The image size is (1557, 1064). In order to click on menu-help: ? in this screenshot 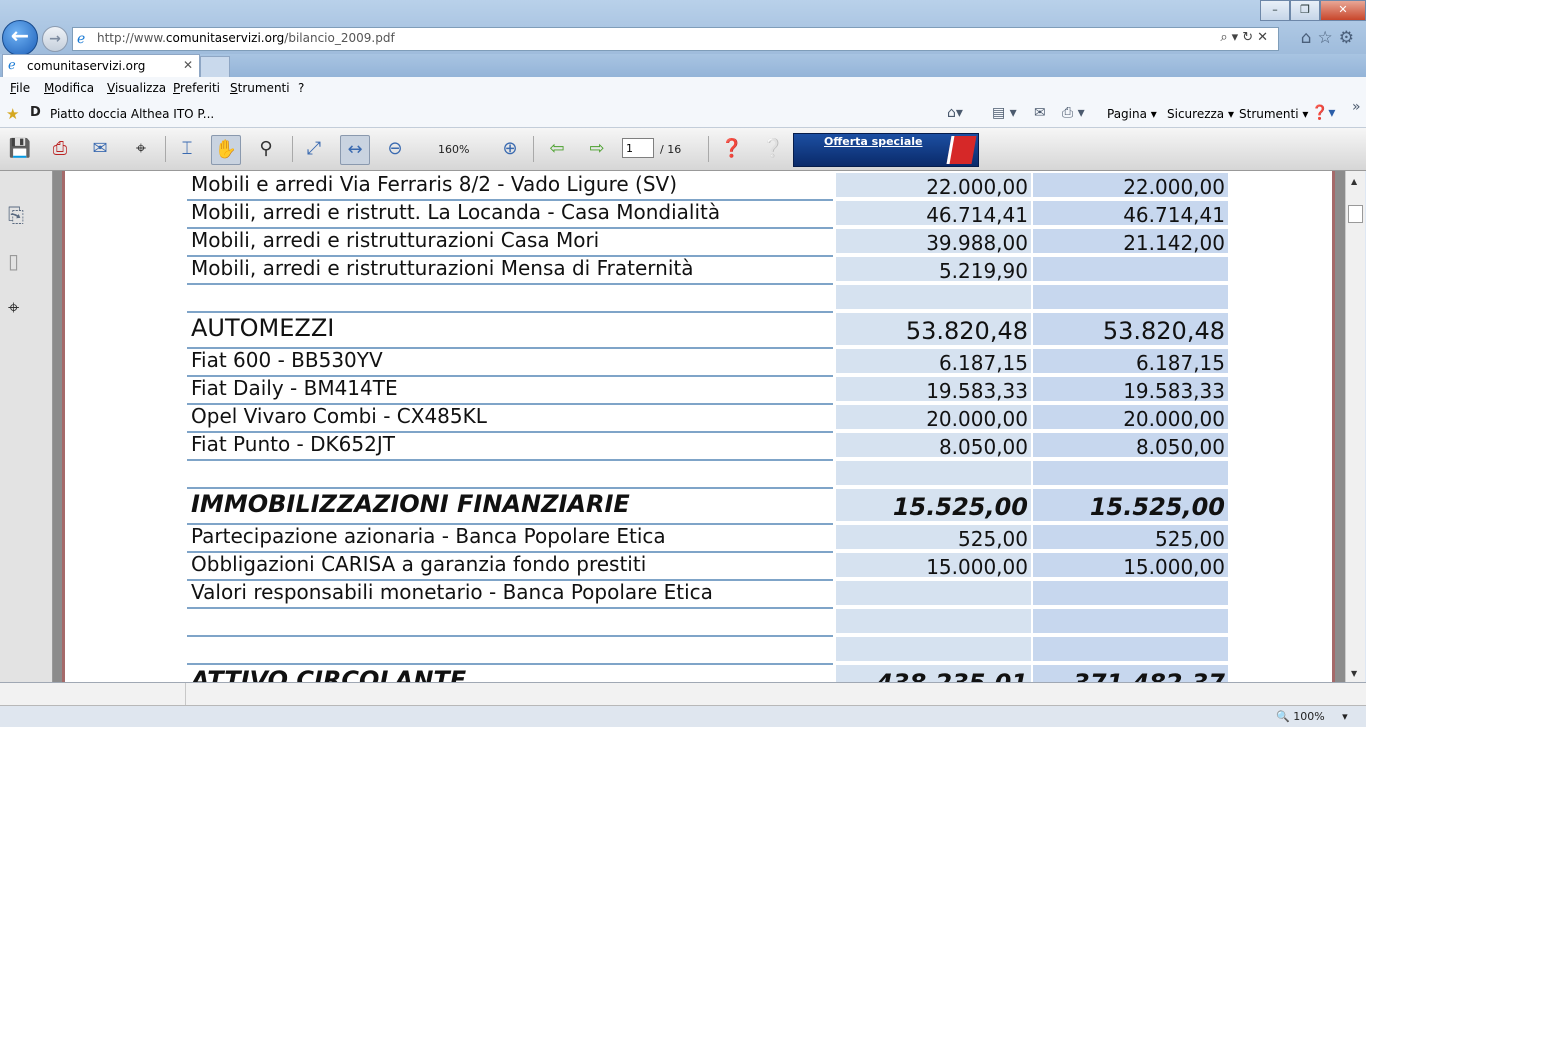, I will do `click(301, 88)`.